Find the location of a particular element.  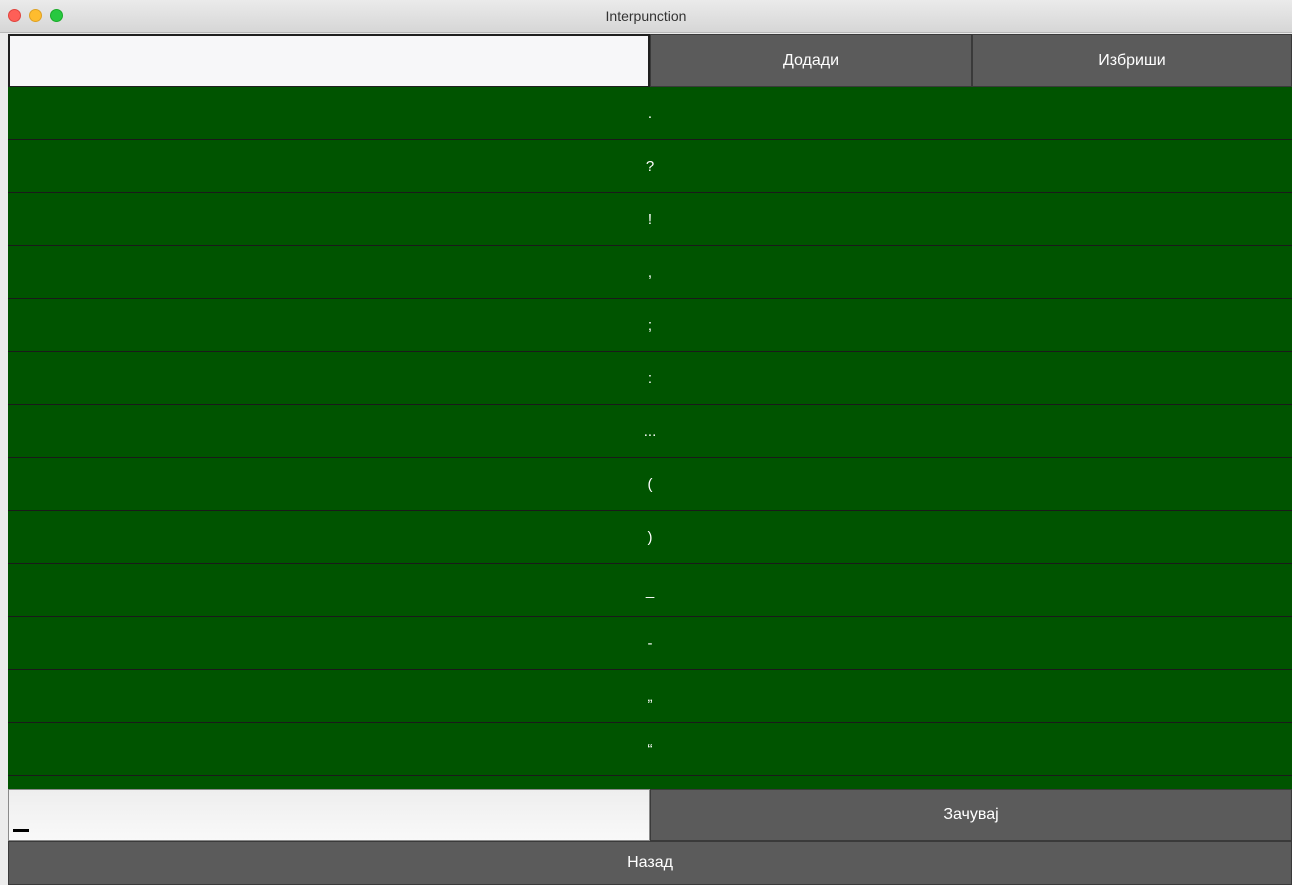

delete-button: Избриши is located at coordinates (1132, 60).